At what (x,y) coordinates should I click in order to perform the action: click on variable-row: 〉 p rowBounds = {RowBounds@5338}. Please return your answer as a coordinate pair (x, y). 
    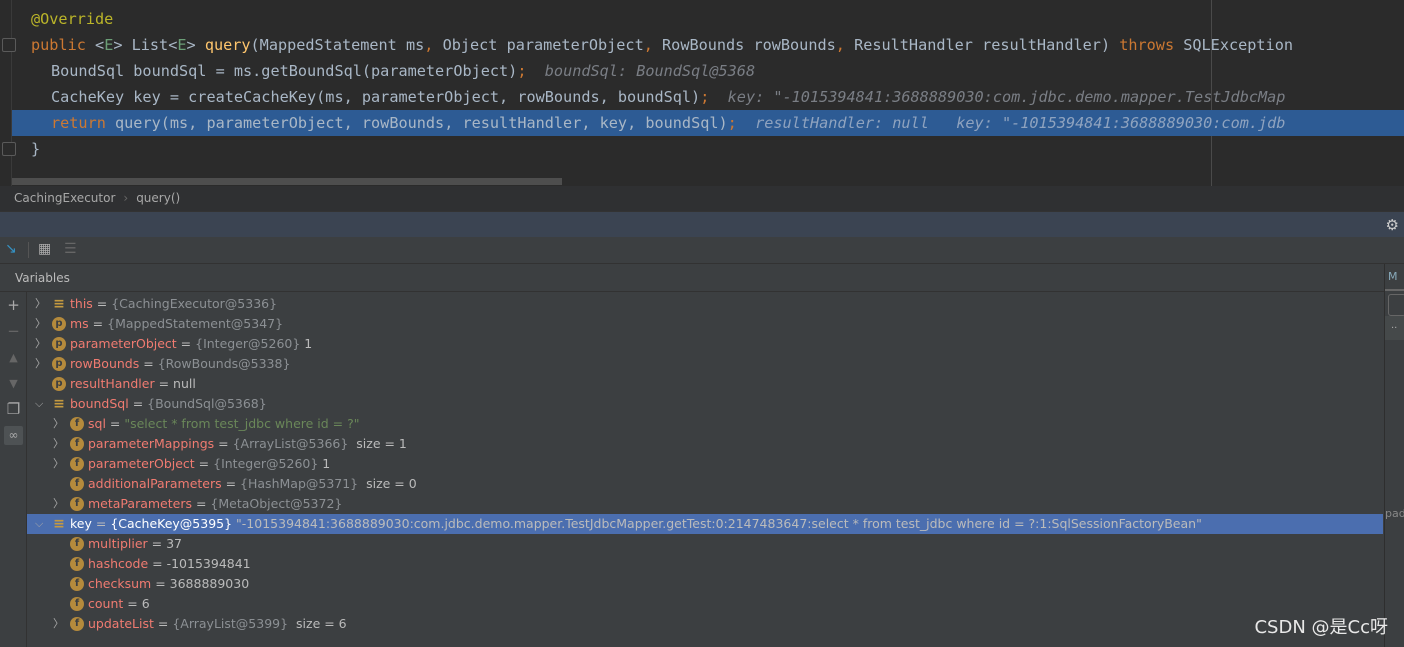
    Looking at the image, I should click on (705, 364).